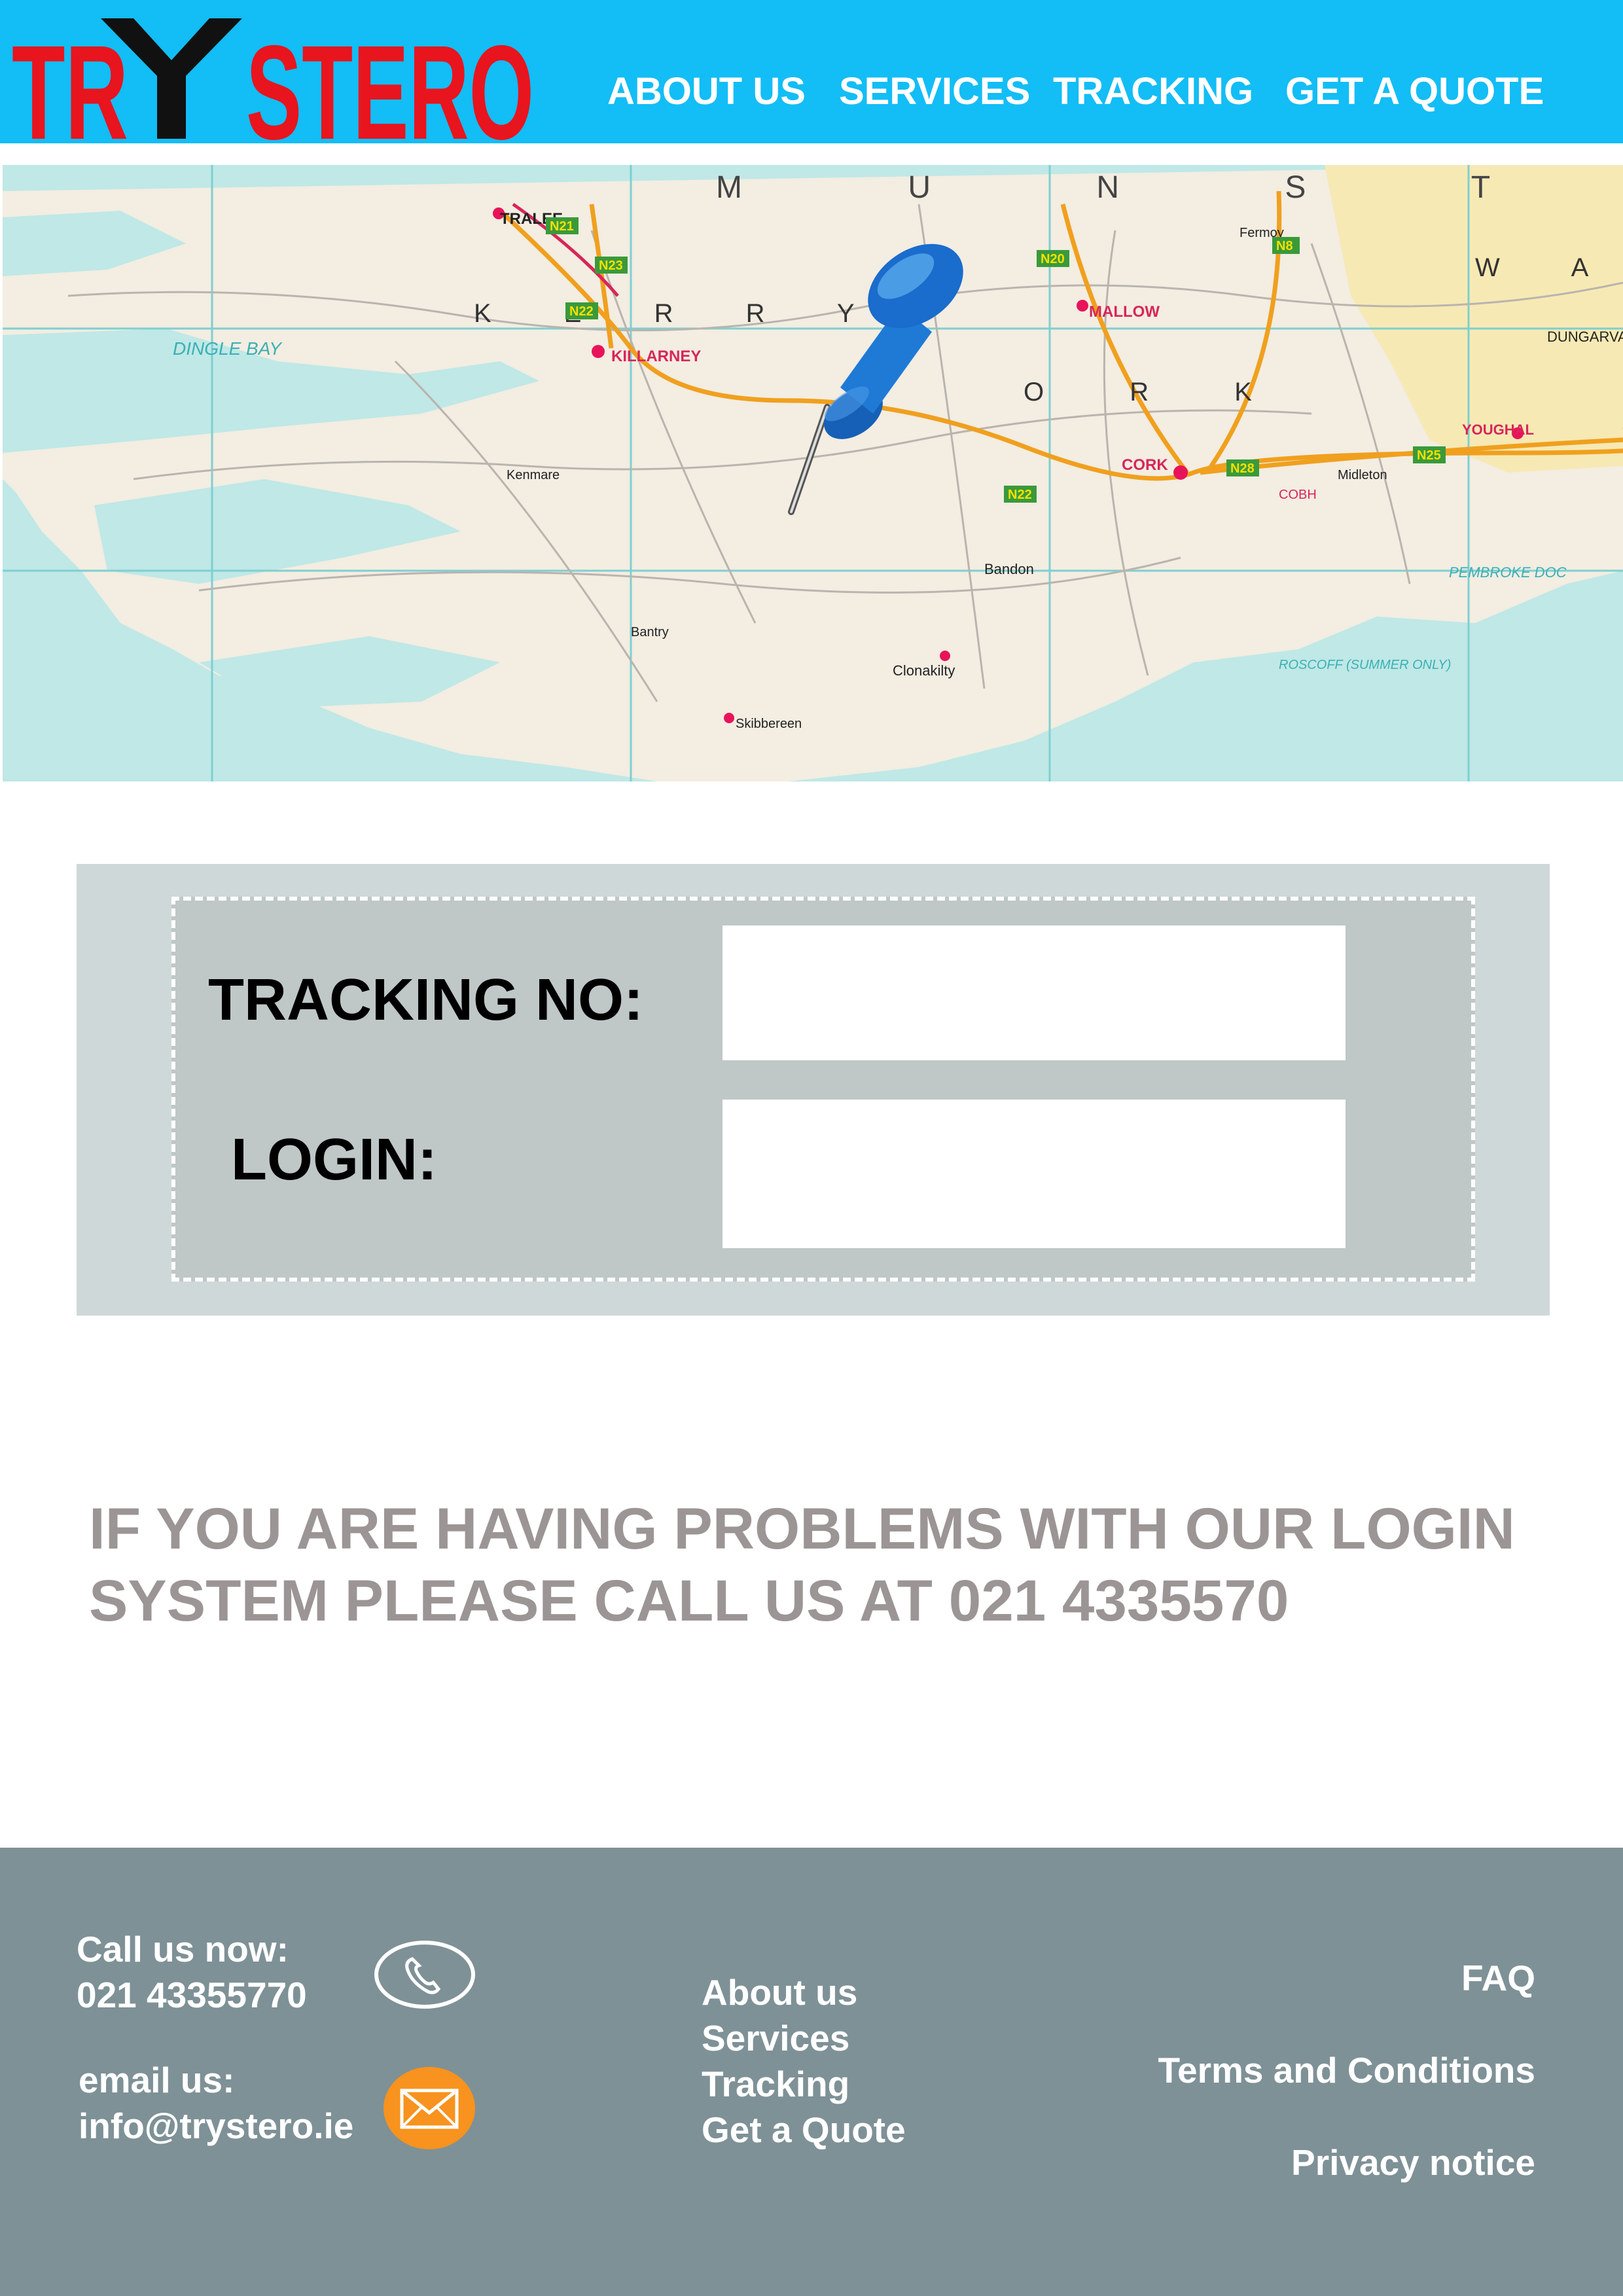 The width and height of the screenshot is (1623, 2296). What do you see at coordinates (776, 2038) in the screenshot?
I see `footer-link-services: Services` at bounding box center [776, 2038].